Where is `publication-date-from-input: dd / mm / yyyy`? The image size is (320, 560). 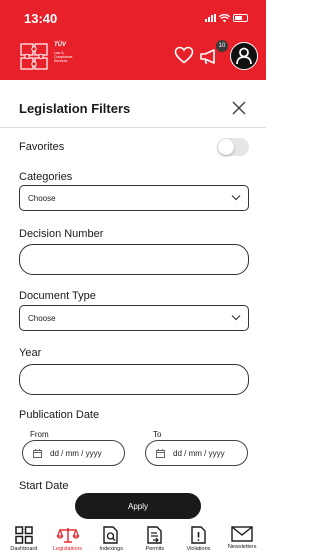 publication-date-from-input: dd / mm / yyyy is located at coordinates (73, 453).